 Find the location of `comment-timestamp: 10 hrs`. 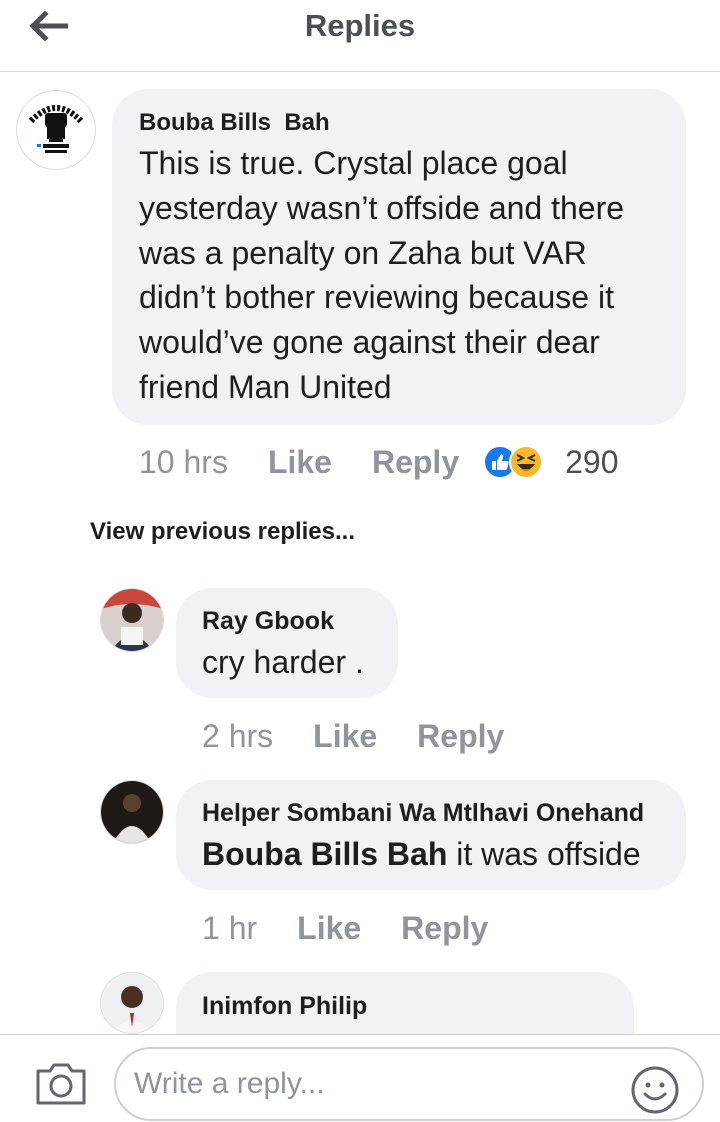

comment-timestamp: 10 hrs is located at coordinates (183, 461).